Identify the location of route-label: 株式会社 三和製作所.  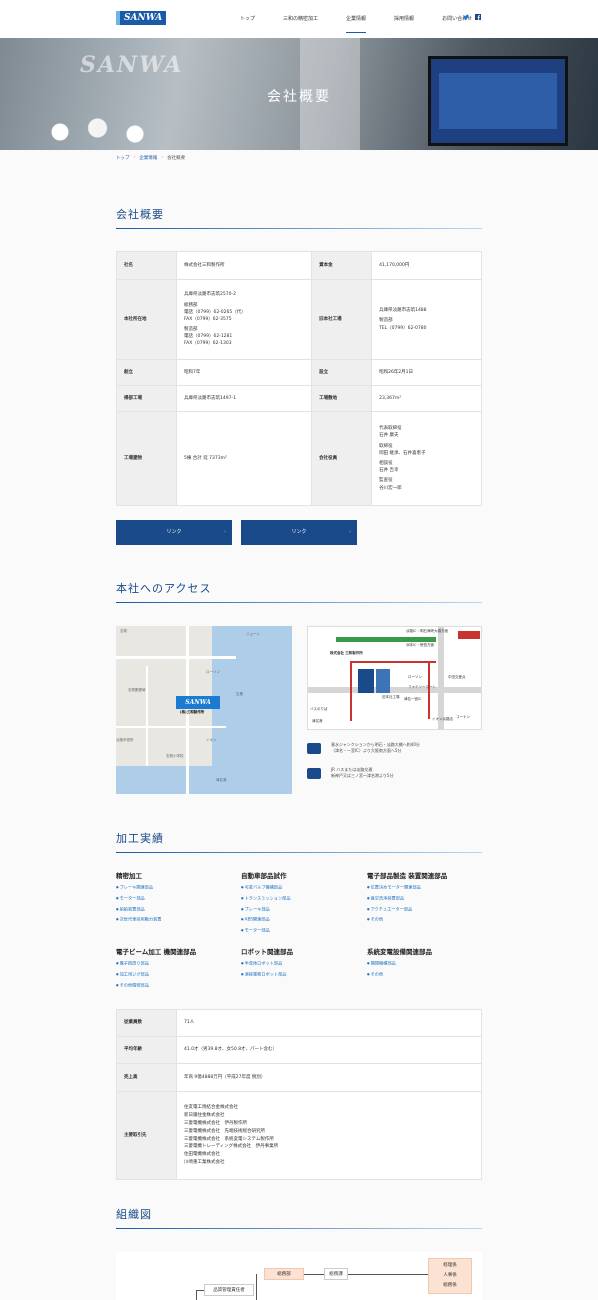
(346, 653).